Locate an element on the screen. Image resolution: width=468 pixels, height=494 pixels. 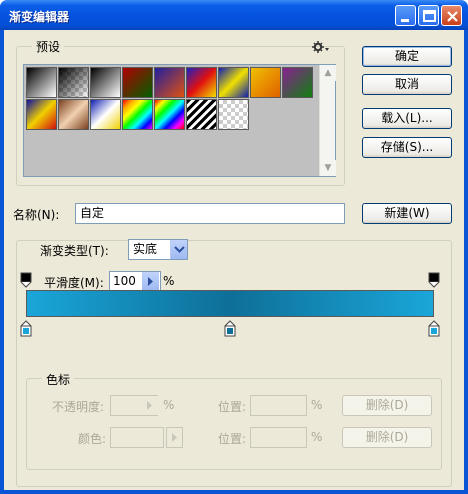
close-button is located at coordinates (451, 15).